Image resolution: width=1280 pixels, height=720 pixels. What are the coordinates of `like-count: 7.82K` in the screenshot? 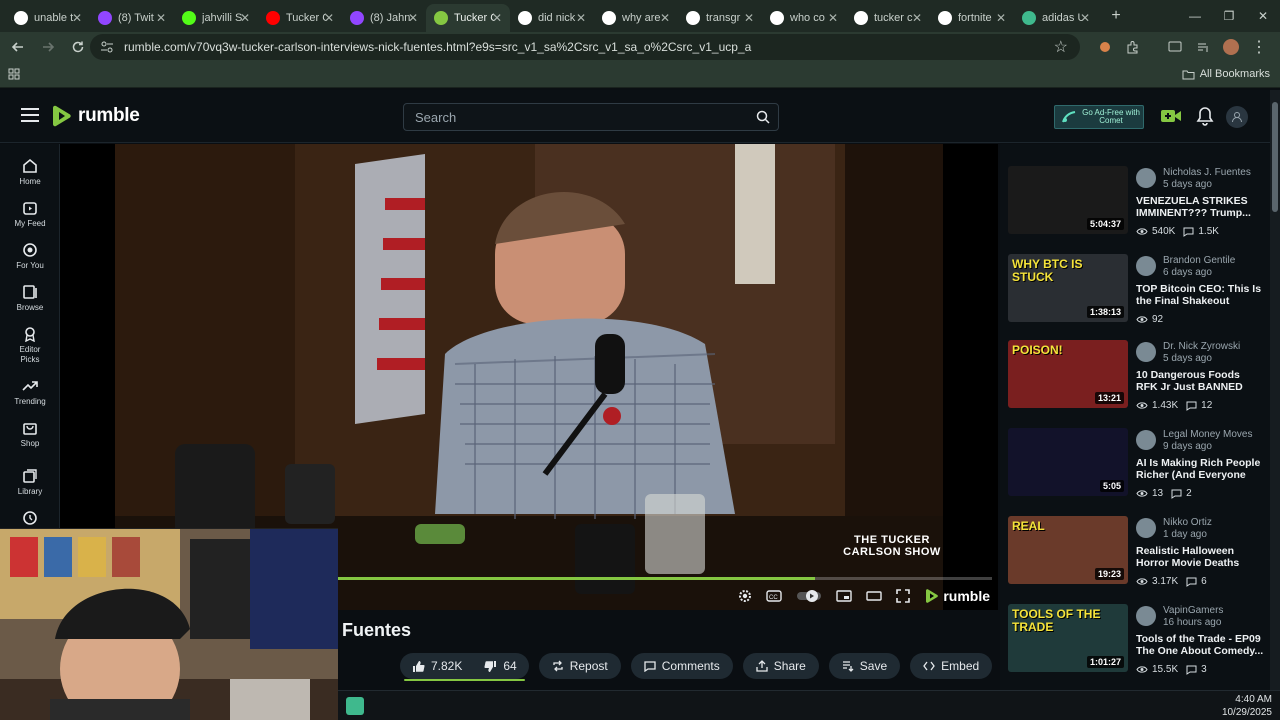 It's located at (446, 666).